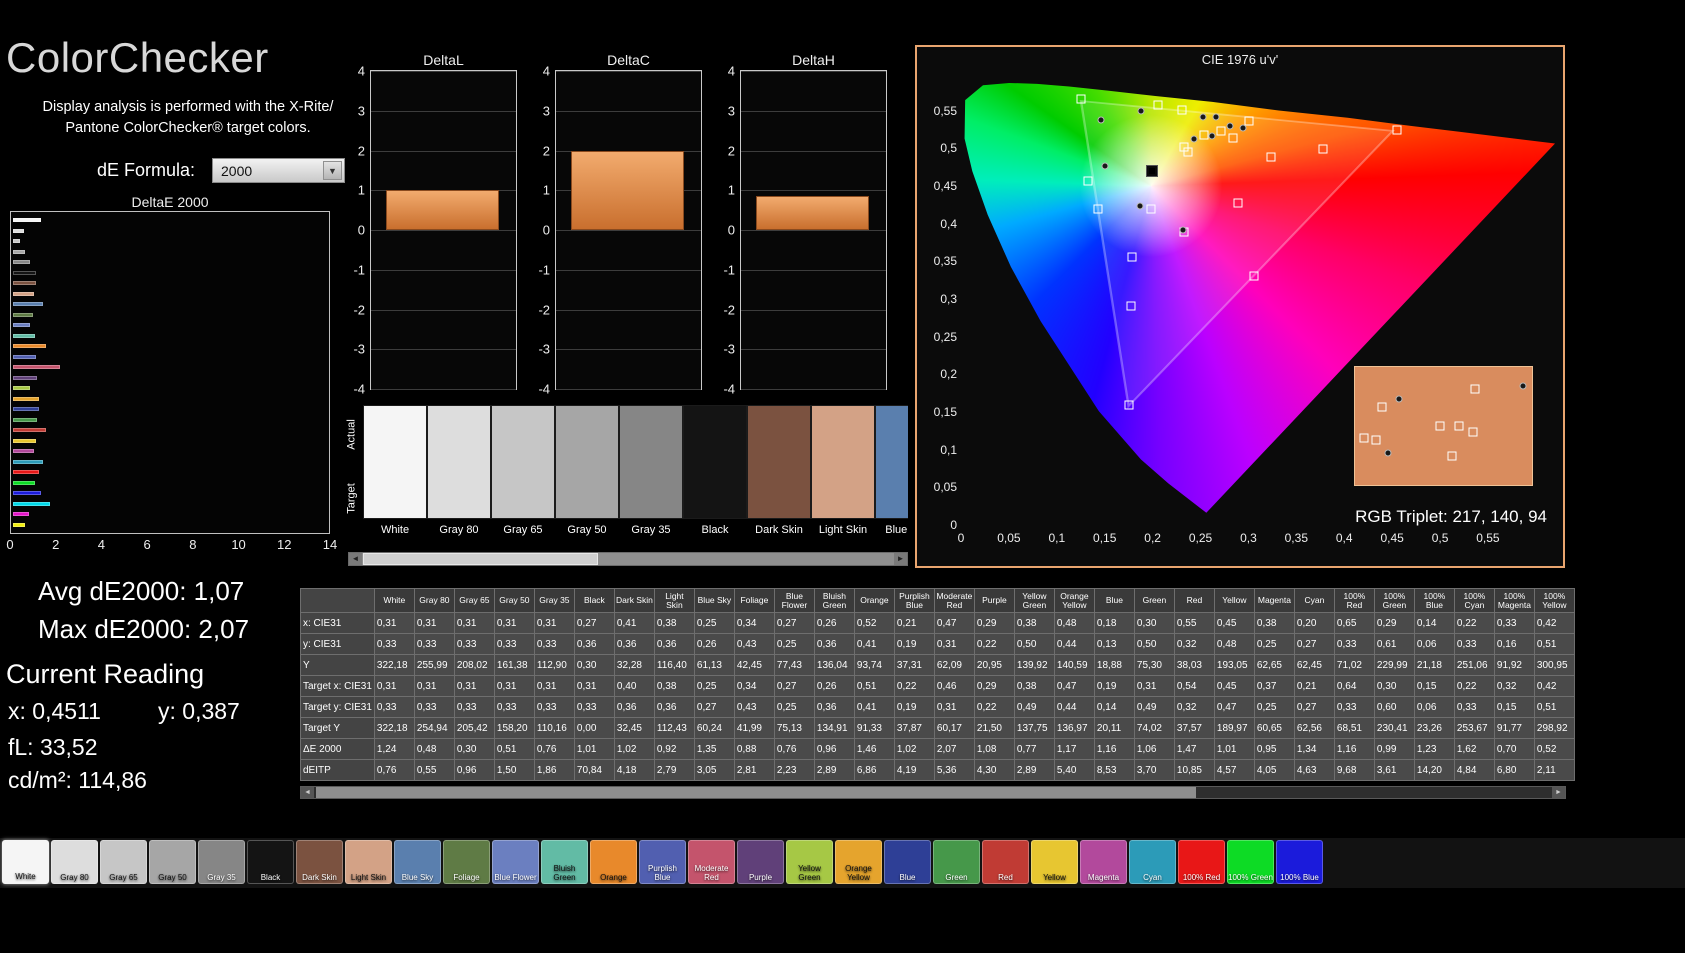  Describe the element at coordinates (711, 862) in the screenshot. I see `toolbar-swatch: Moderate Red` at that location.